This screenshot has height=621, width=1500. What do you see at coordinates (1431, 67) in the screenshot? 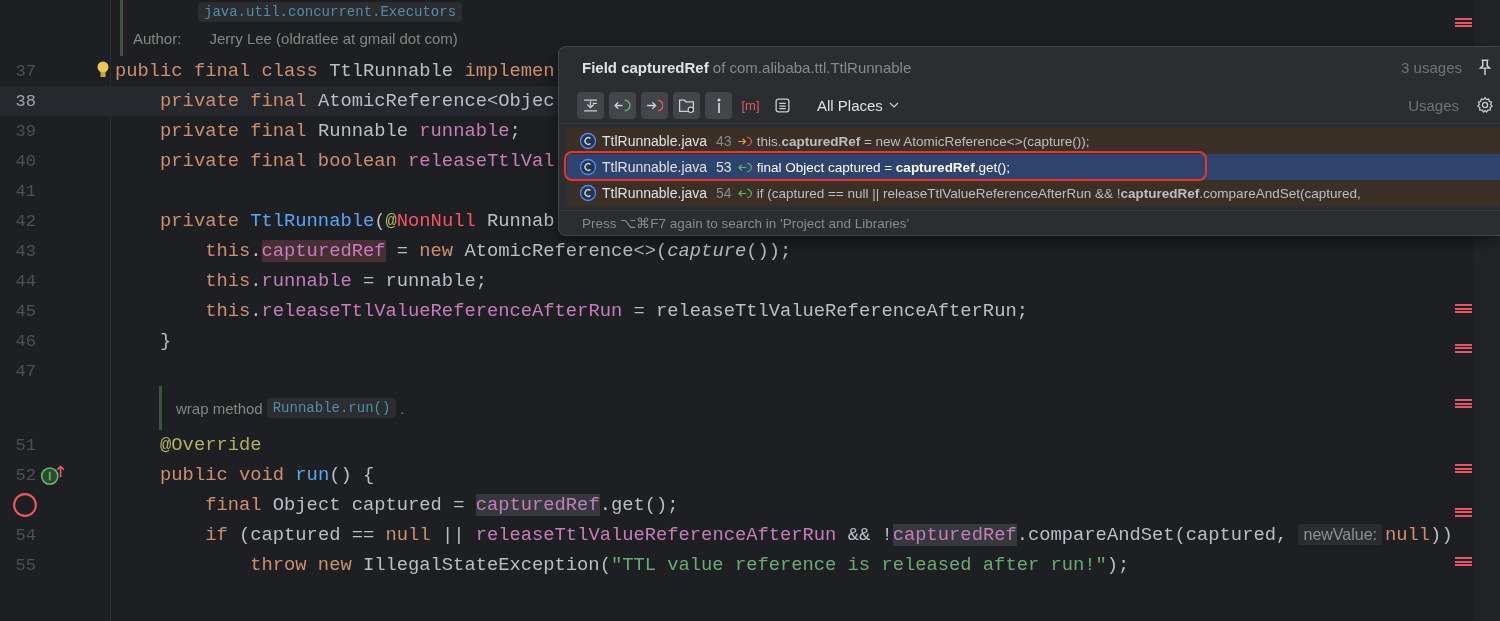
I see `usage-count: 3 usages` at bounding box center [1431, 67].